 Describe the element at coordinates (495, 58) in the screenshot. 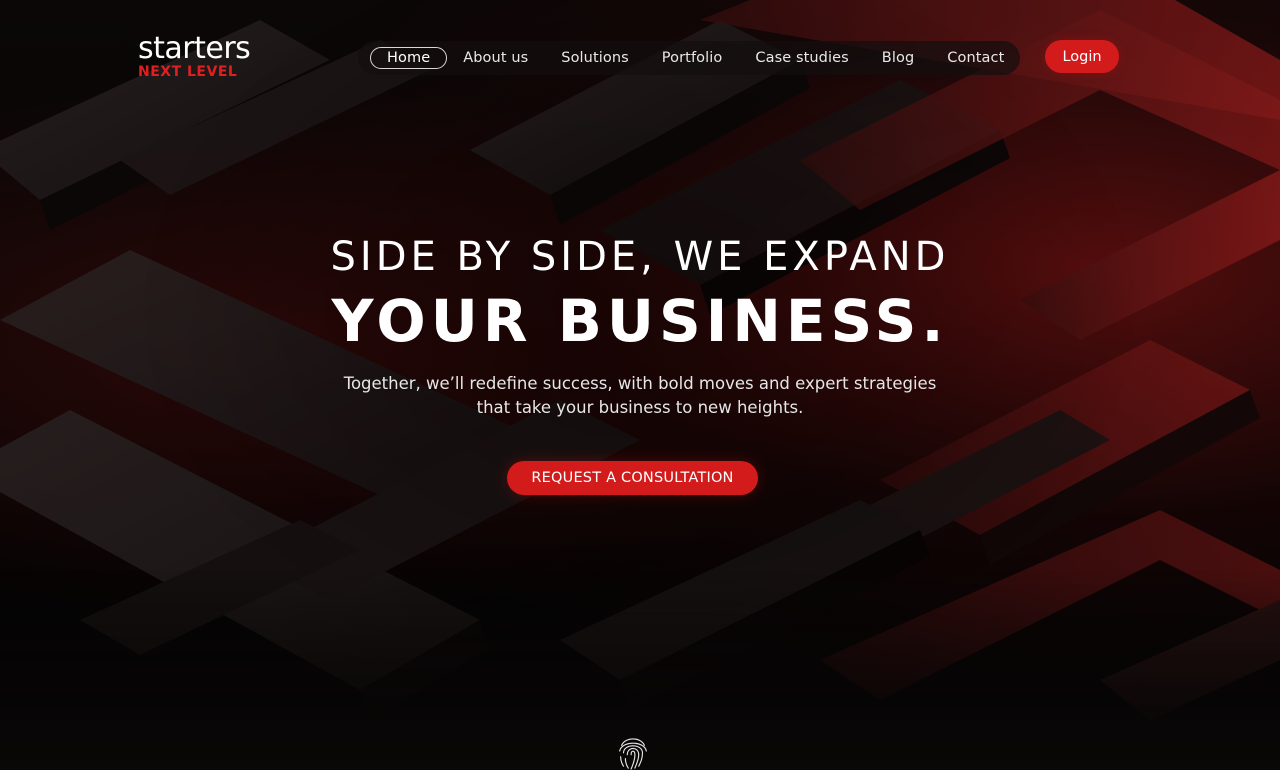

I see `nav-item-about-us: About us` at that location.